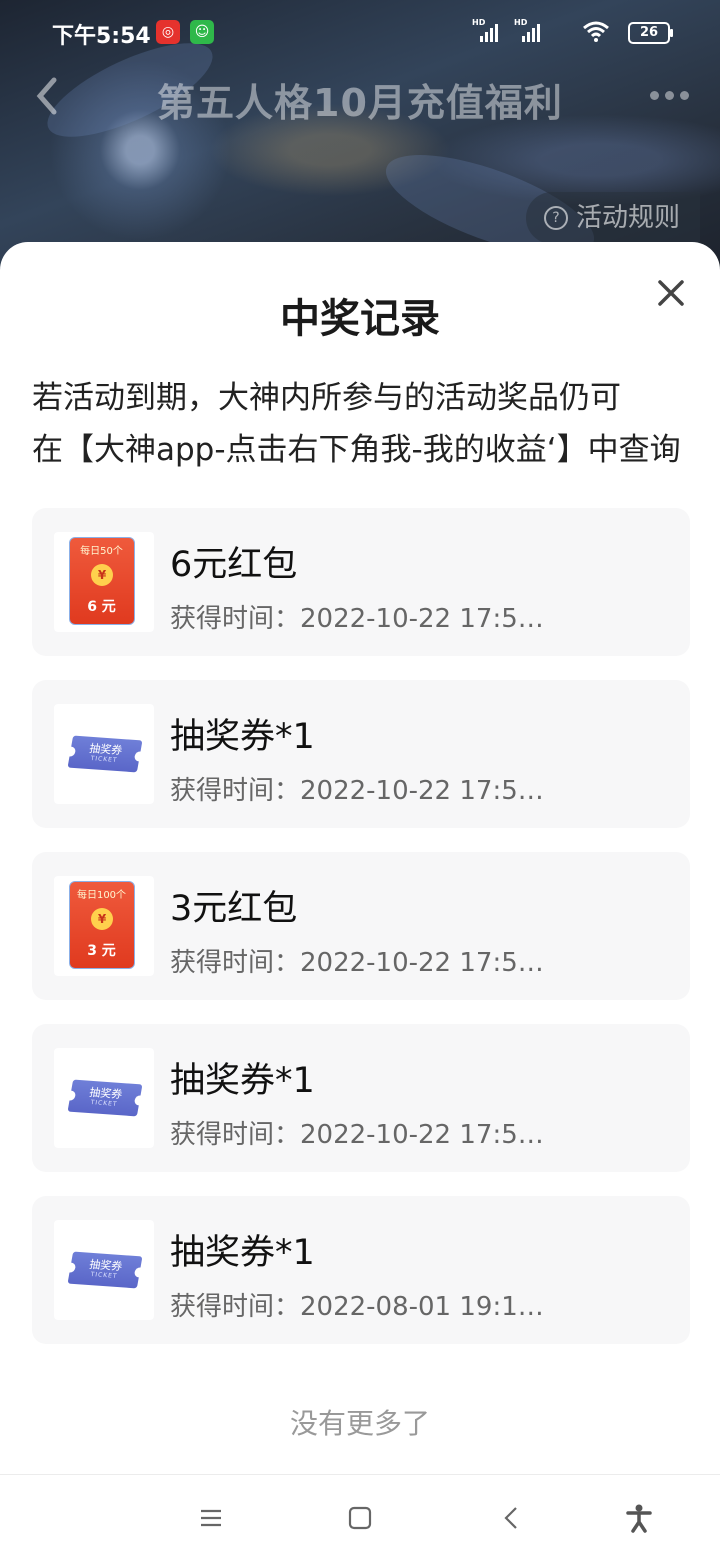  What do you see at coordinates (365, 963) in the screenshot?
I see `record-time: 获得时间：2022-10-22 17:52:09` at bounding box center [365, 963].